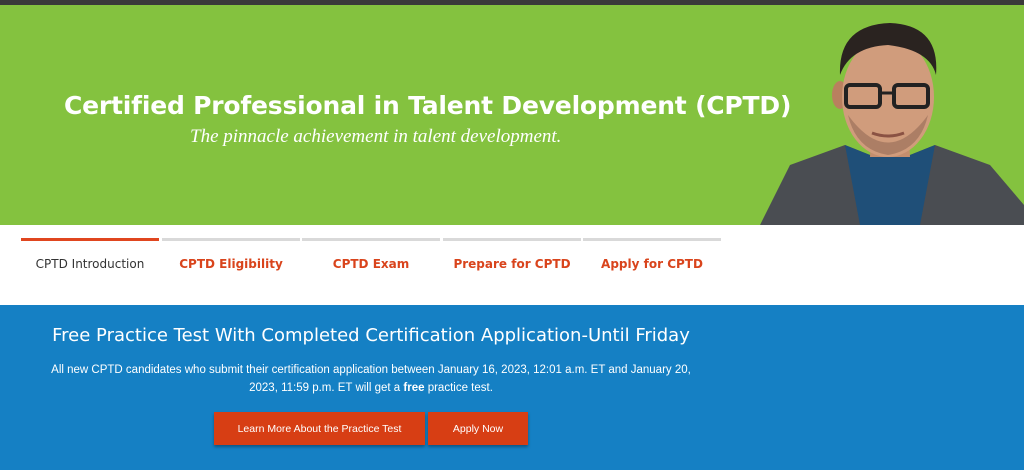  Describe the element at coordinates (892, 124) in the screenshot. I see `portrait-image` at that location.